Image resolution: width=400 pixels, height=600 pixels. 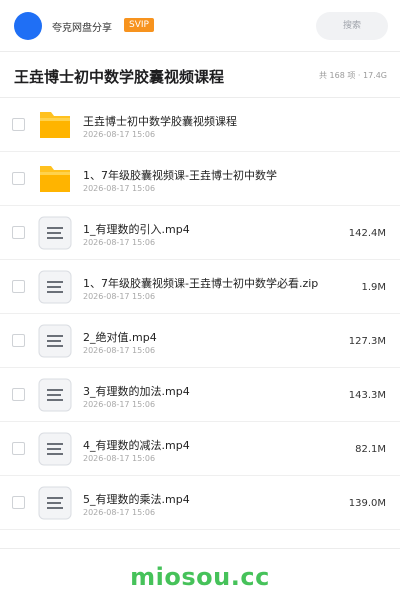 What do you see at coordinates (82, 28) in the screenshot?
I see `share-brand-label: 夸克网盘分享` at bounding box center [82, 28].